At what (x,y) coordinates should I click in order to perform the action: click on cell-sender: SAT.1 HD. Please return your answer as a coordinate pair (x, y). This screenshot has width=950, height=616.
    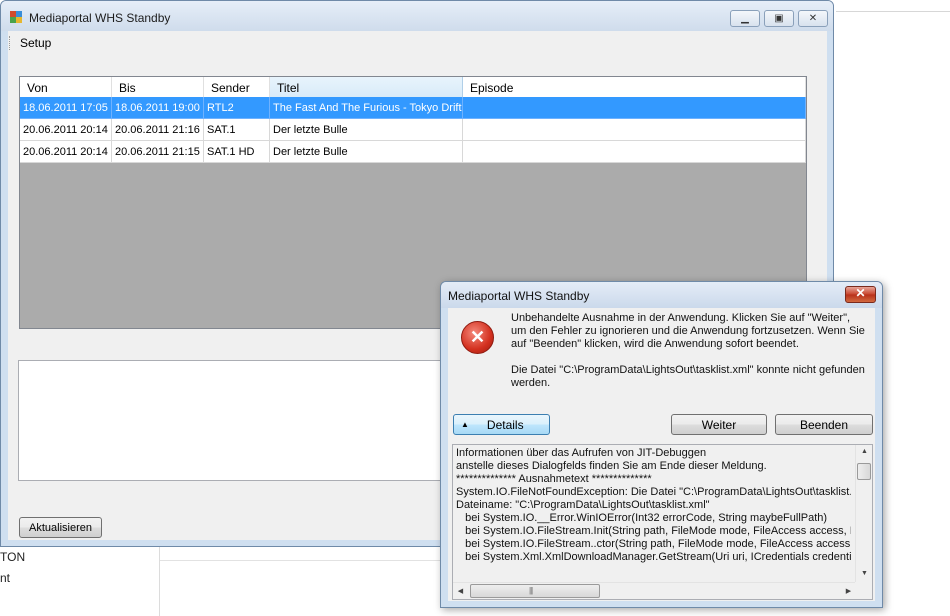
    Looking at the image, I should click on (237, 152).